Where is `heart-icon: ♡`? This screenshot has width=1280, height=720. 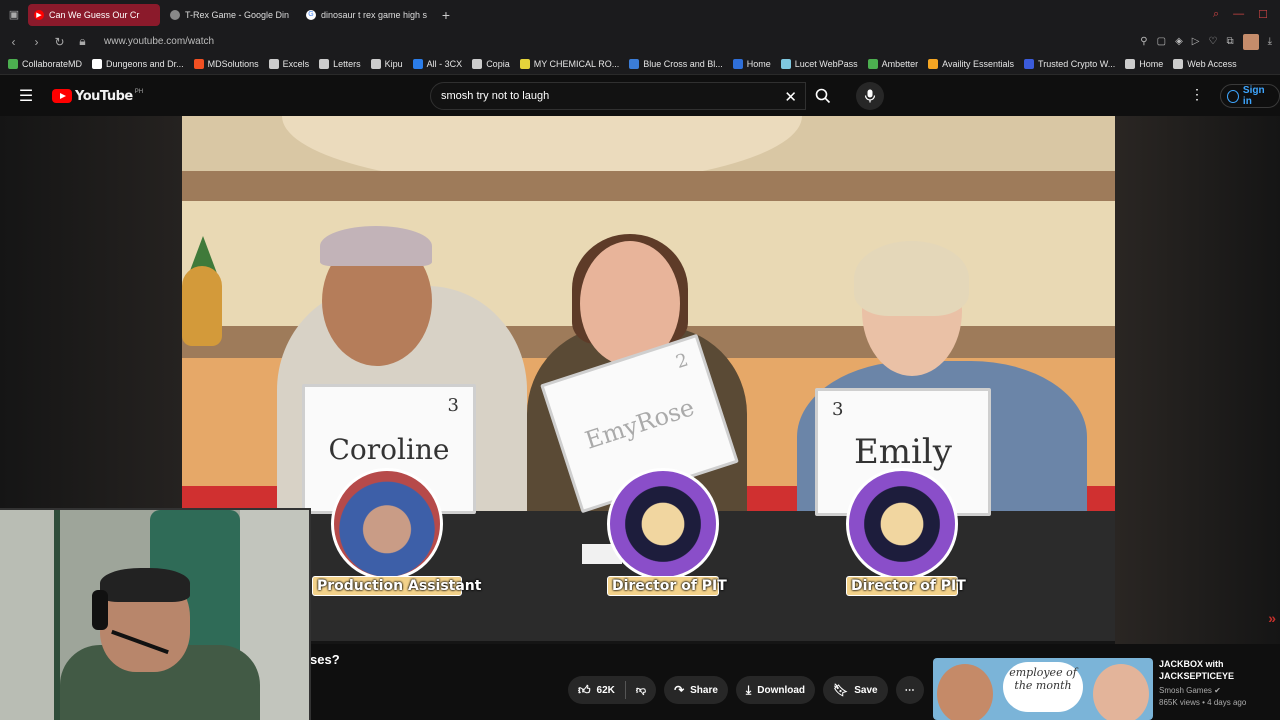 heart-icon: ♡ is located at coordinates (1212, 41).